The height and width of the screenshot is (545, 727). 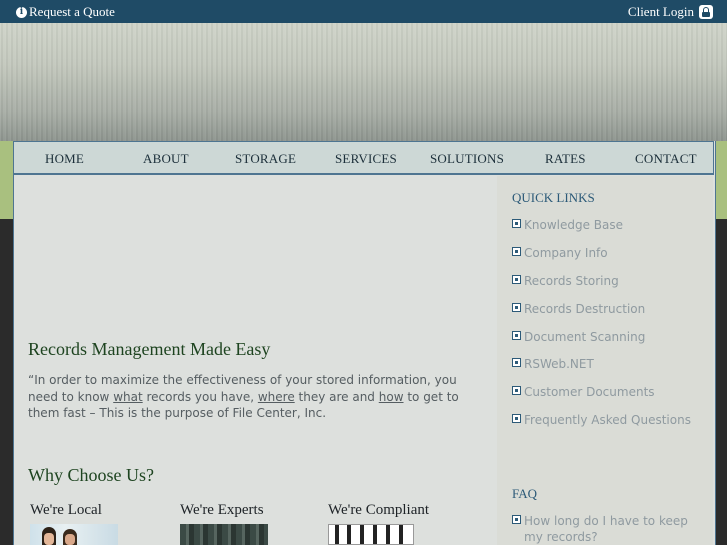 I want to click on feature-compliant-image, so click(x=371, y=534).